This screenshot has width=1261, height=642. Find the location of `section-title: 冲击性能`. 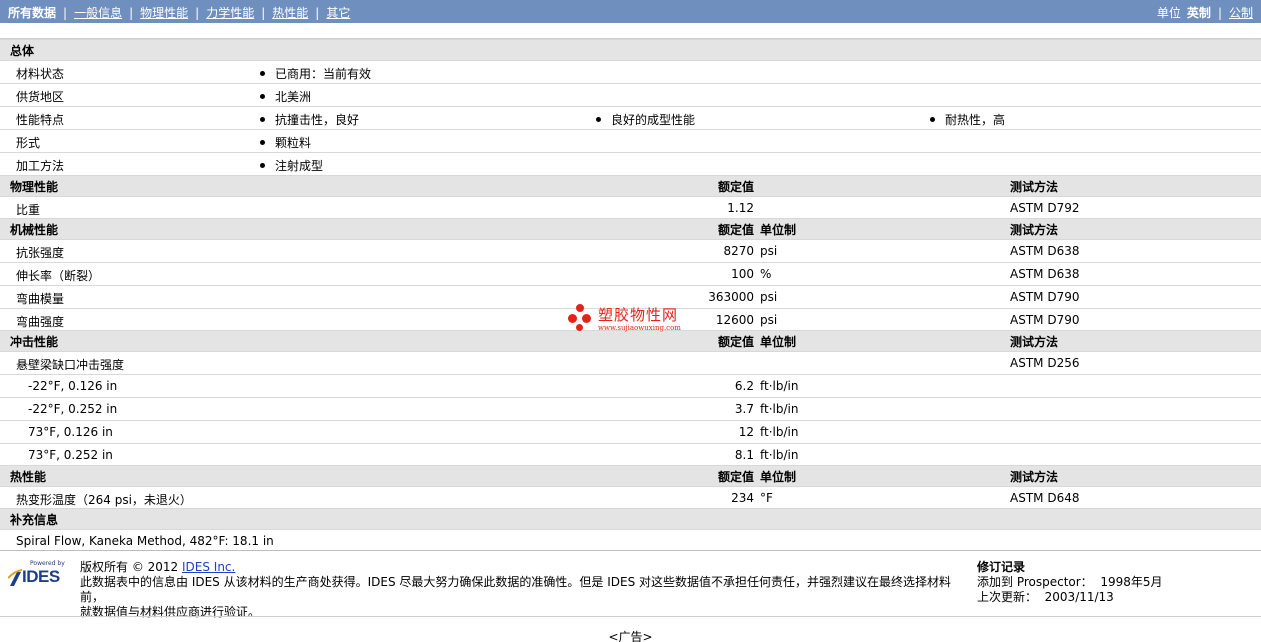

section-title: 冲击性能 is located at coordinates (34, 342).